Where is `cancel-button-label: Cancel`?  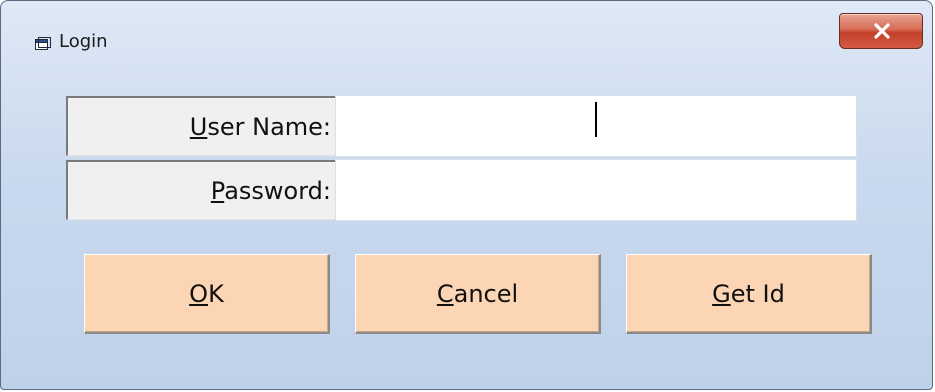
cancel-button-label: Cancel is located at coordinates (477, 294).